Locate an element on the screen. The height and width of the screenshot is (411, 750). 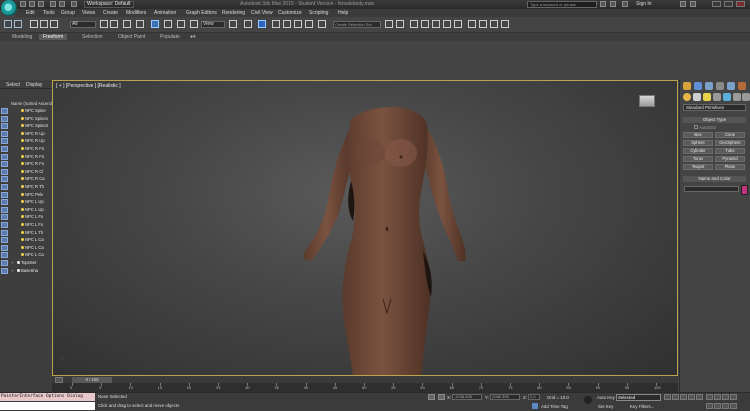
select-by-name-icon is located at coordinates (114, 24).